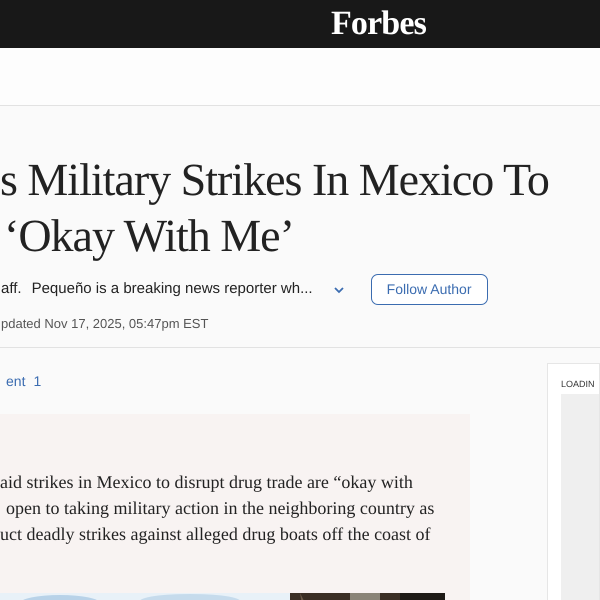  Describe the element at coordinates (11, 289) in the screenshot. I see `byline-text: aff.` at that location.